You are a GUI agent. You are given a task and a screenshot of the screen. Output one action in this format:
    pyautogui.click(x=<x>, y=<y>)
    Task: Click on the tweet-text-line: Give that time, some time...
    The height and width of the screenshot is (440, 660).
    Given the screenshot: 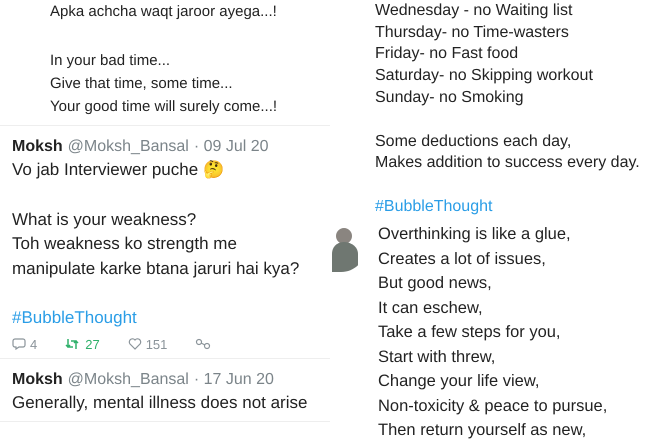 What is the action you would take?
    pyautogui.click(x=142, y=84)
    